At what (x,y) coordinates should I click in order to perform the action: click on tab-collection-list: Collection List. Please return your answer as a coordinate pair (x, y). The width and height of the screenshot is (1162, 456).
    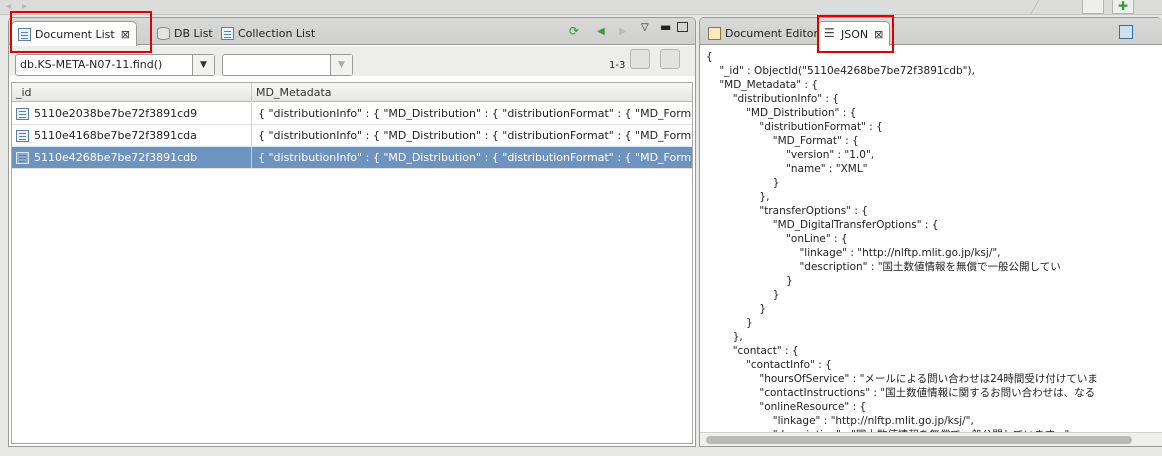
    Looking at the image, I should click on (268, 33).